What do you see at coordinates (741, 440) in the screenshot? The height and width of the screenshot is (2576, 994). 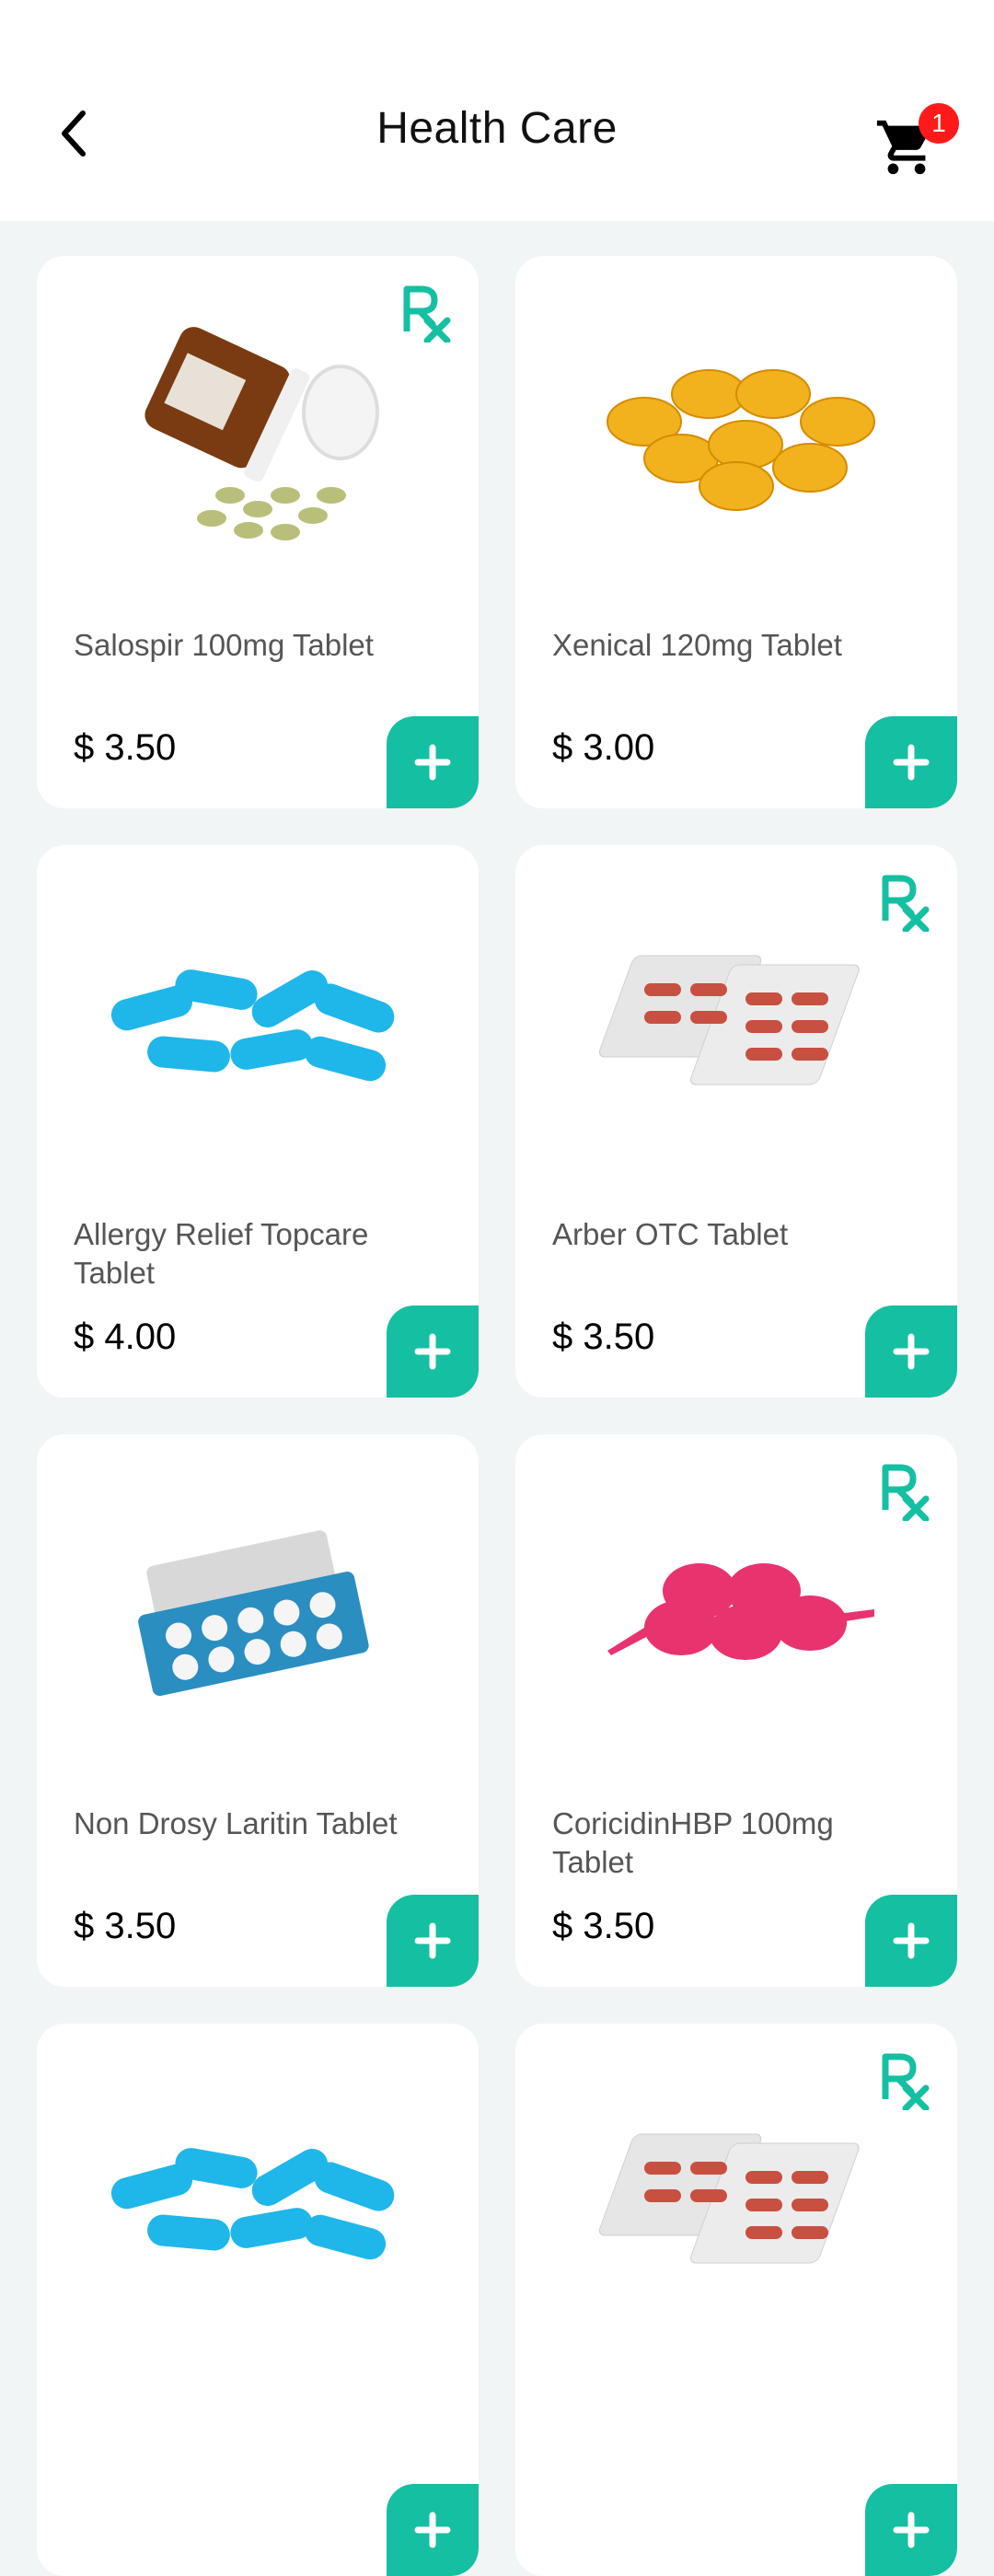 I see `yellow-softgel-capsules-image` at bounding box center [741, 440].